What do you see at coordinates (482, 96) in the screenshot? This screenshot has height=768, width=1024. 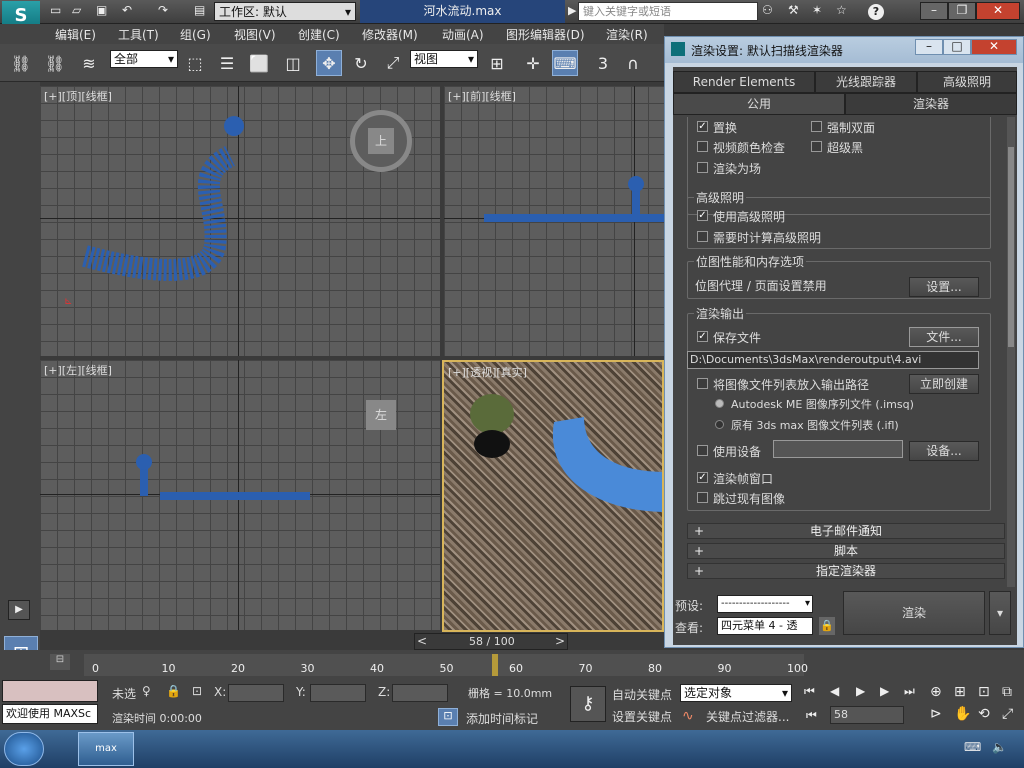 I see `viewport-label: [+][前][线框]` at bounding box center [482, 96].